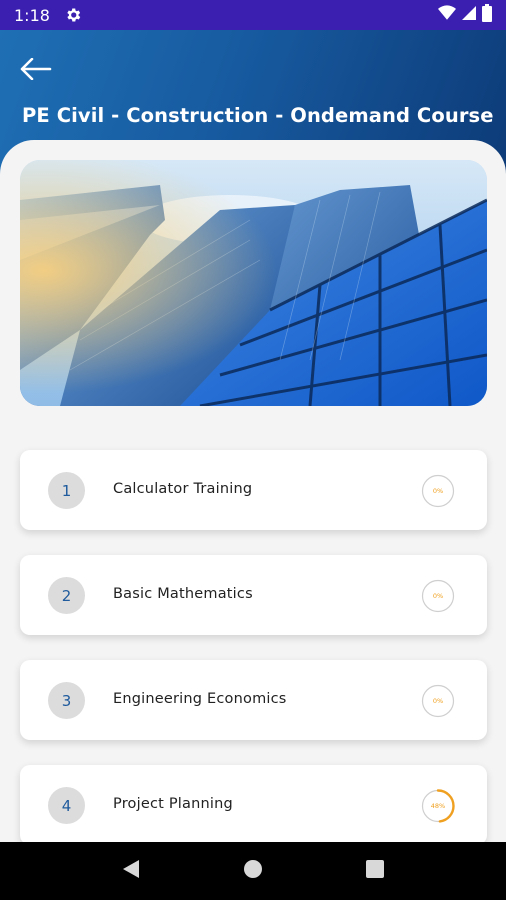 The height and width of the screenshot is (900, 506). I want to click on lesson-number: 1, so click(66, 490).